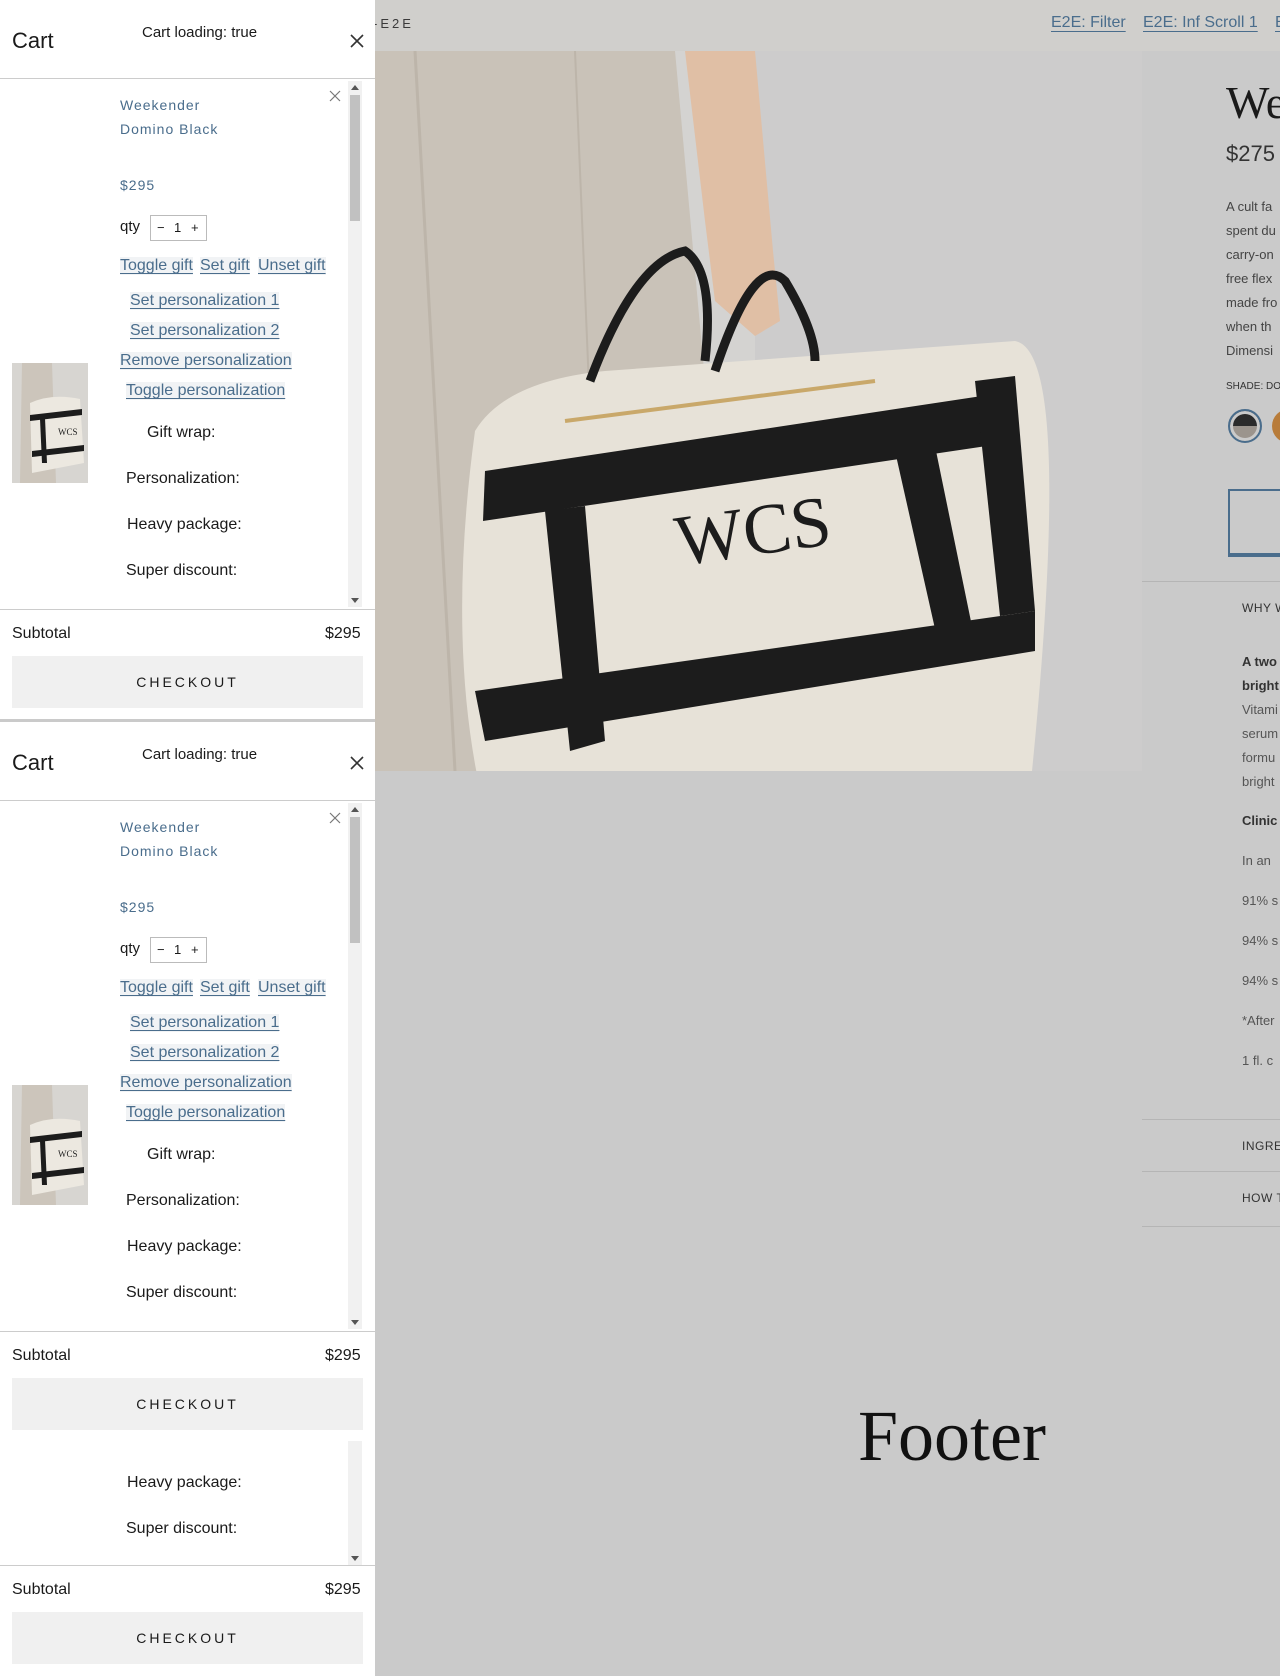  What do you see at coordinates (1259, 661) in the screenshot?
I see `body-lead: A two` at bounding box center [1259, 661].